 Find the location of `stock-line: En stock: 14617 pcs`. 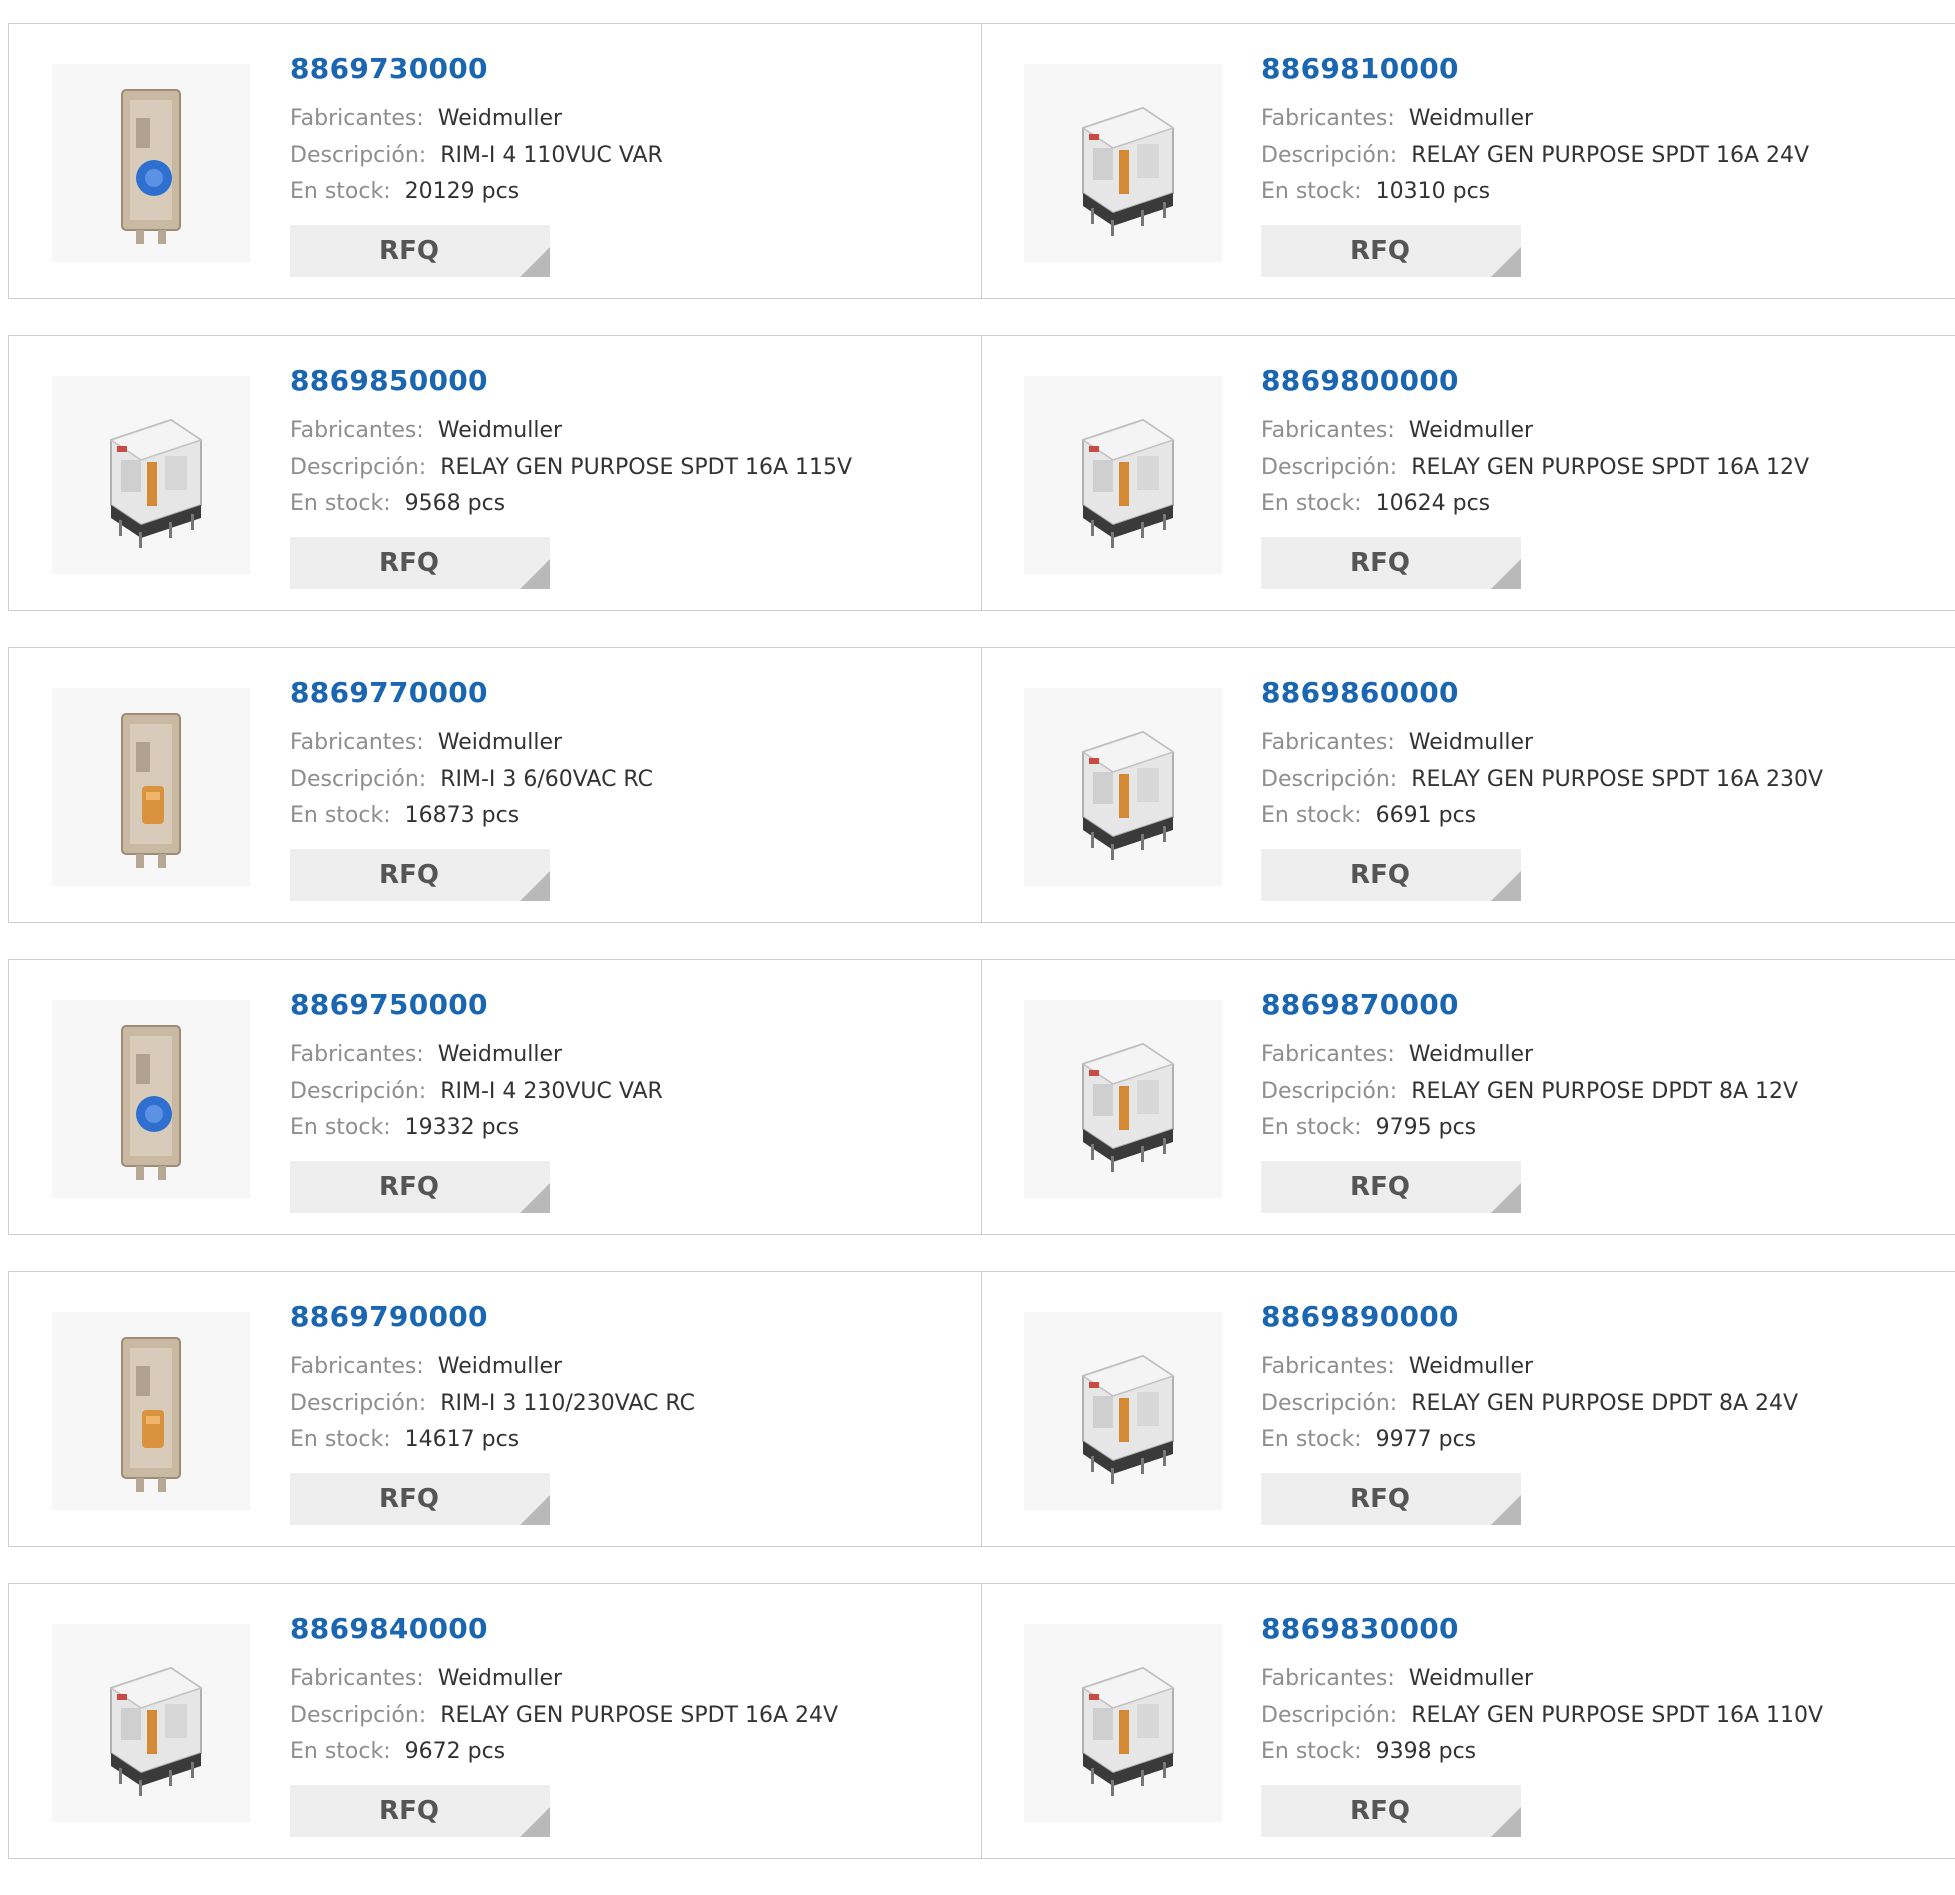

stock-line: En stock: 14617 pcs is located at coordinates (404, 1439).